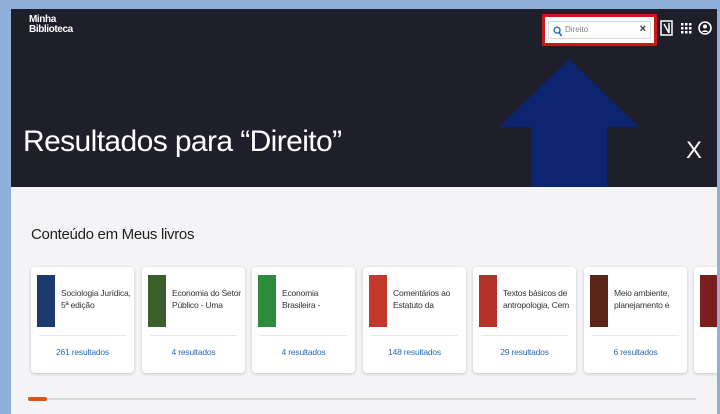  Describe the element at coordinates (182, 141) in the screenshot. I see `page-title: Resultados para “Direito”` at that location.